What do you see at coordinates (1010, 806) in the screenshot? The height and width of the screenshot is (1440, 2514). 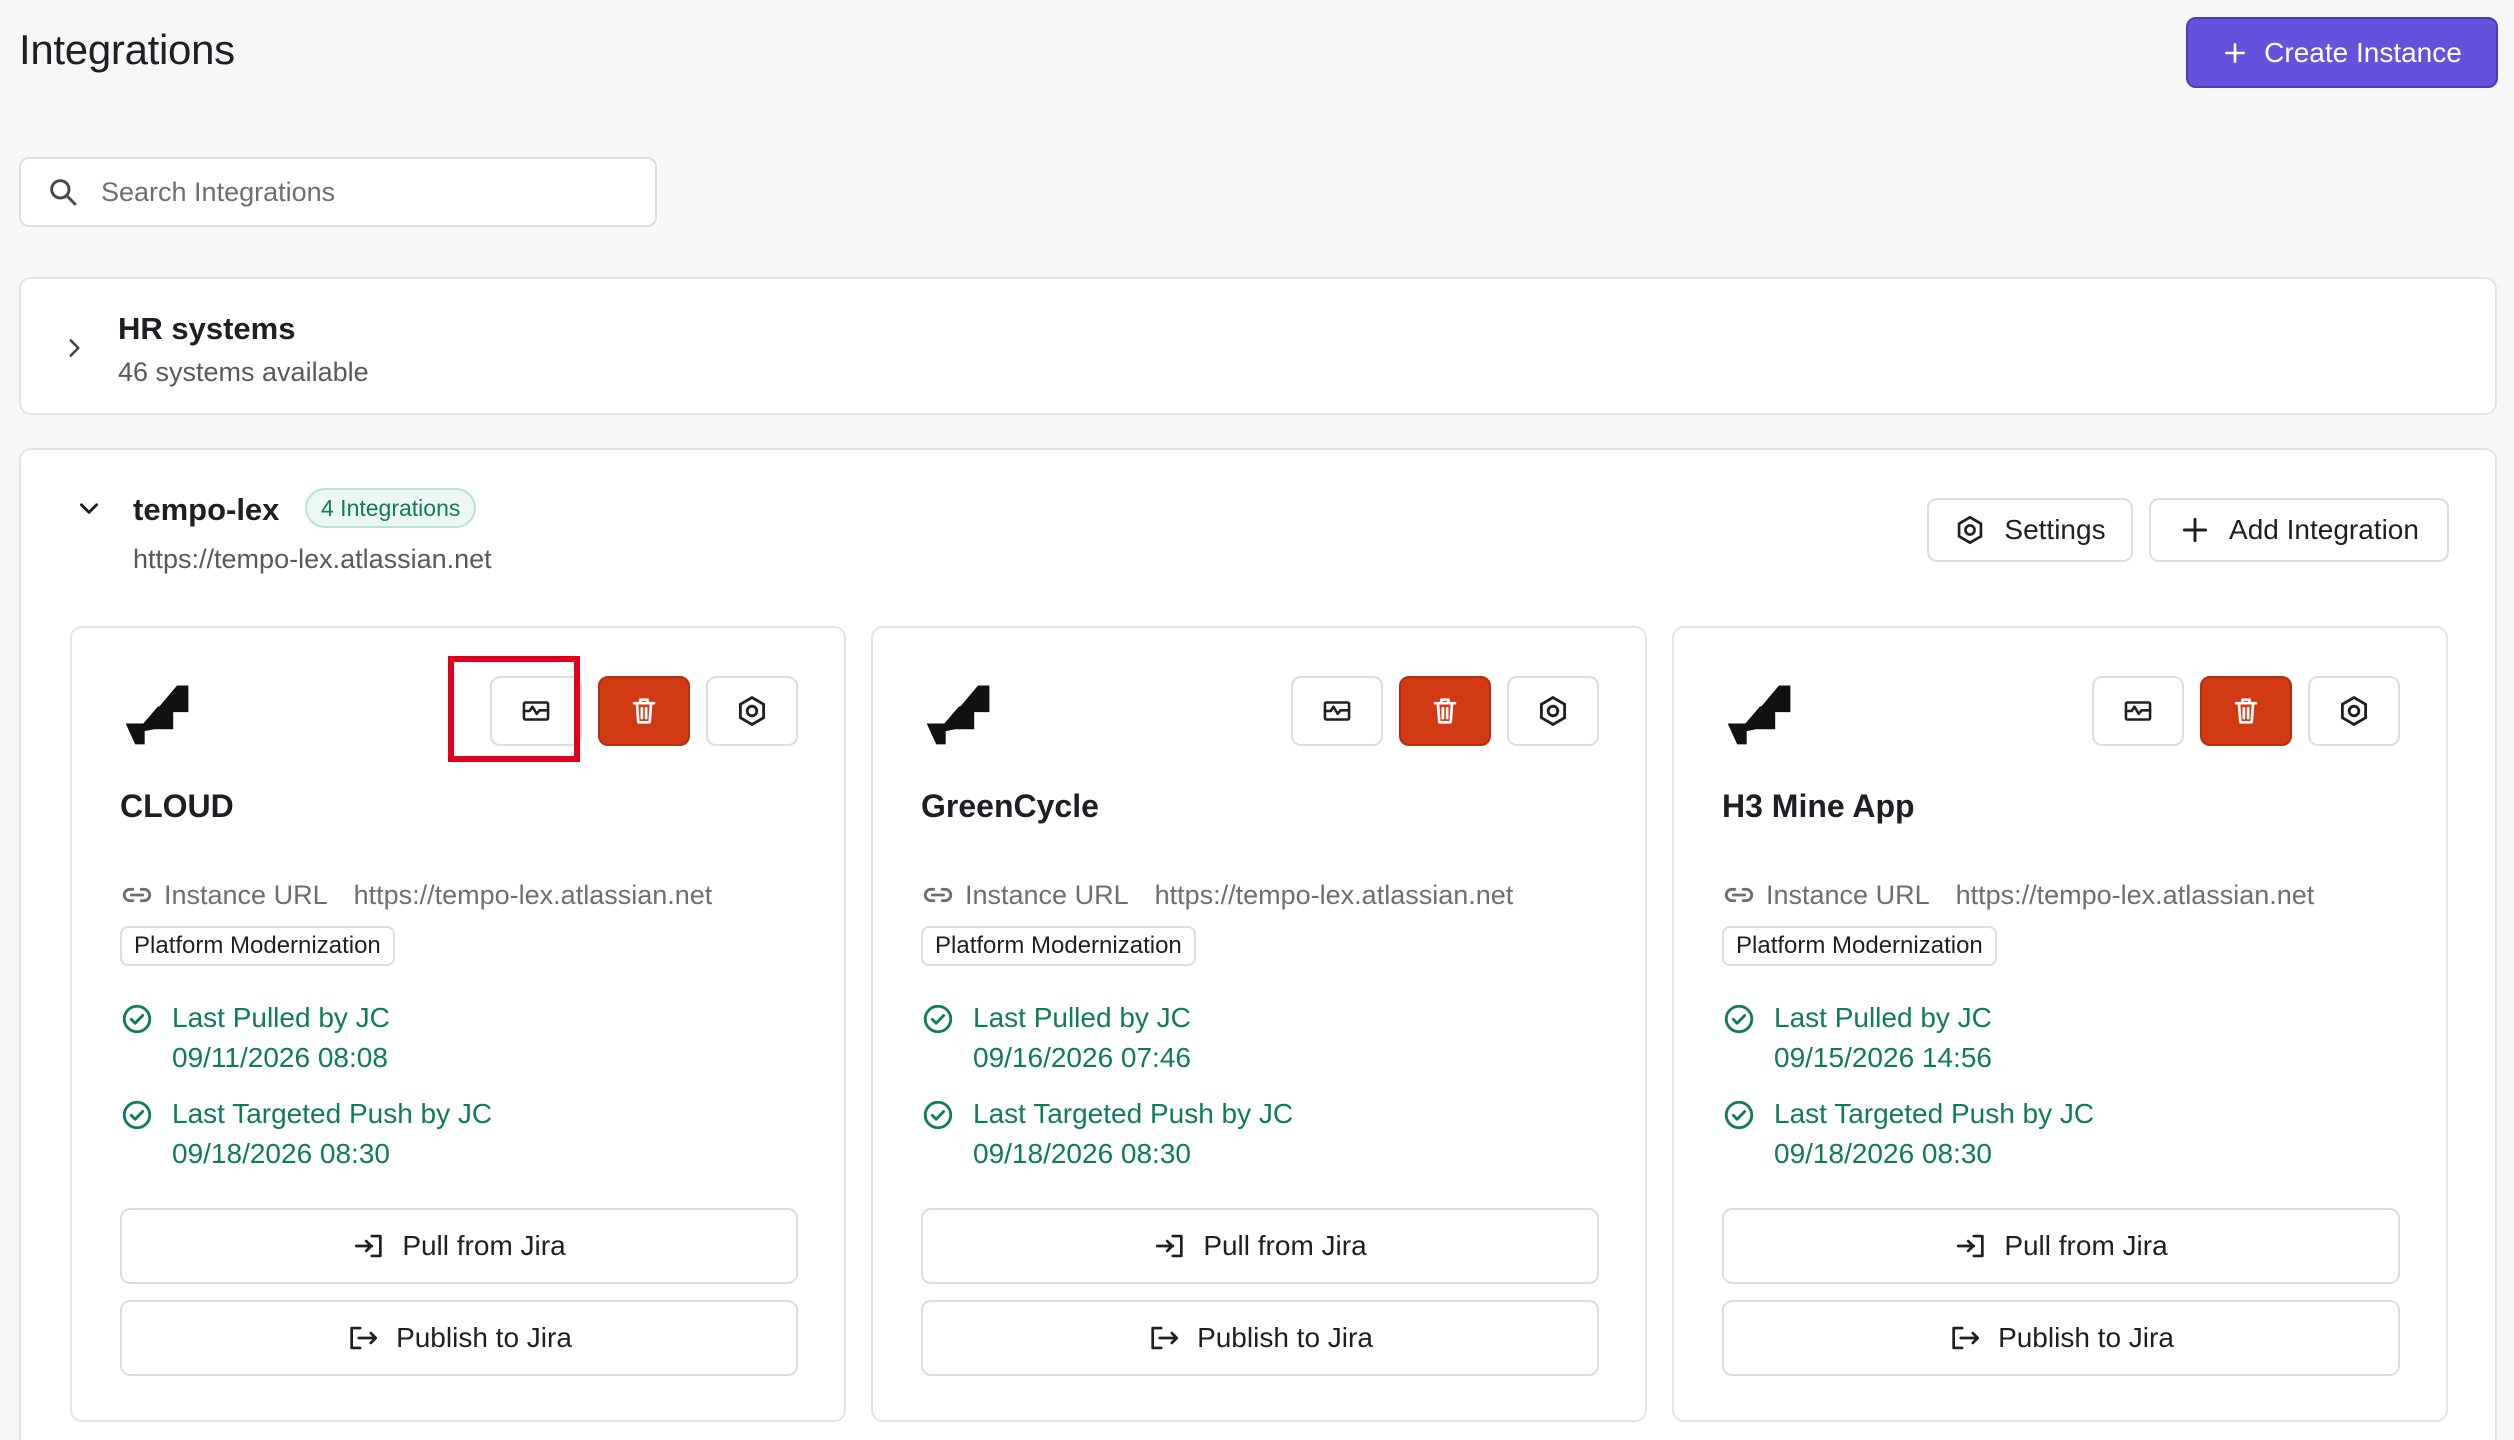 I see `card-title: GreenCycle` at bounding box center [1010, 806].